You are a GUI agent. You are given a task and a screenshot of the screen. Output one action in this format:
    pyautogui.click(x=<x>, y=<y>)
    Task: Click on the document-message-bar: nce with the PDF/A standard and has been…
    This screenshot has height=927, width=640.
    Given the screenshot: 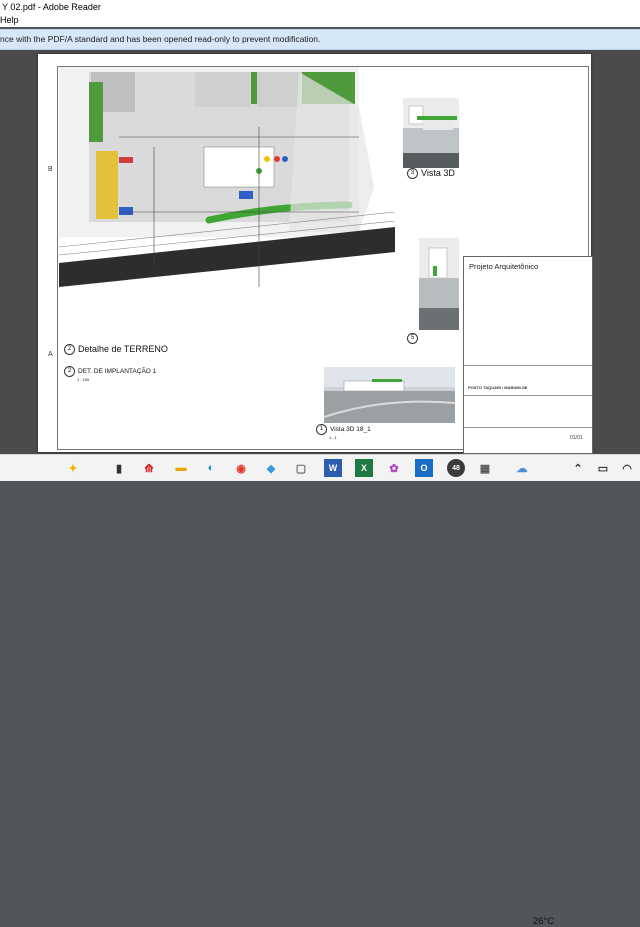 What is the action you would take?
    pyautogui.click(x=320, y=39)
    